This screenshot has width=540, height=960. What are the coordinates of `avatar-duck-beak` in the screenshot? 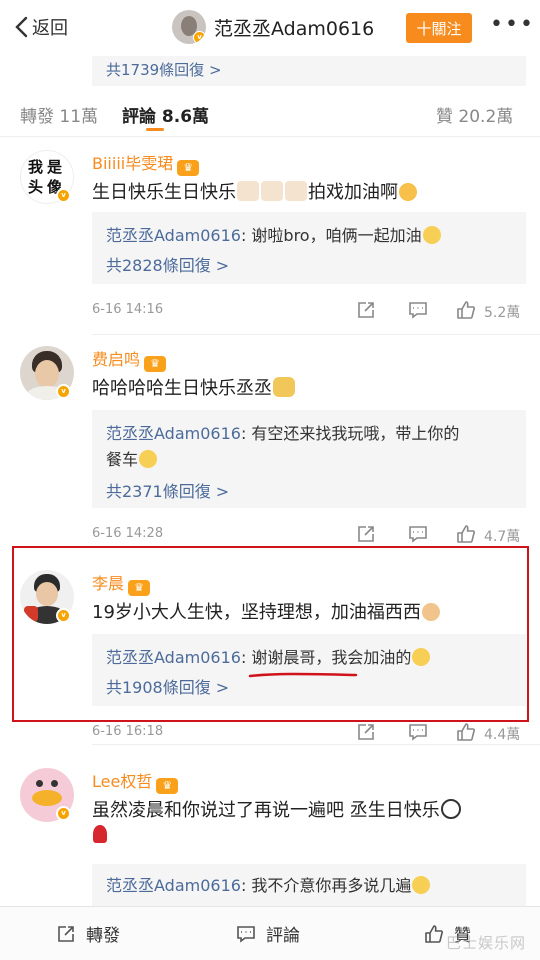 It's located at (47, 798).